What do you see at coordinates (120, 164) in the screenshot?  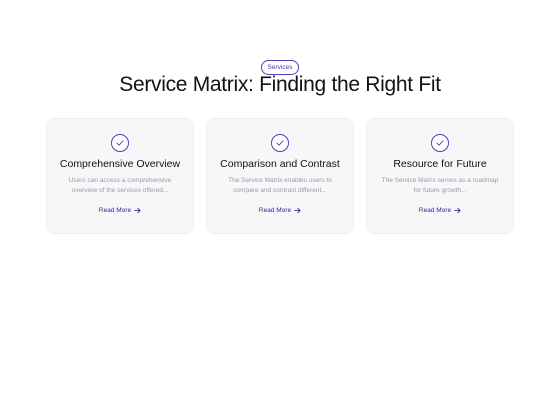 I see `card-title: Comprehensive Overview` at bounding box center [120, 164].